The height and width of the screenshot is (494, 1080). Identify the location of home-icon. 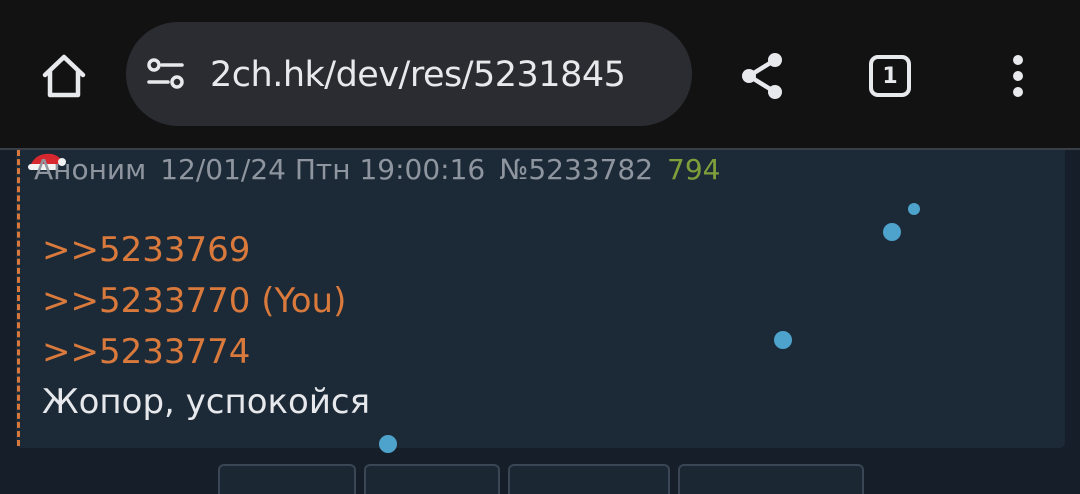
(64, 76).